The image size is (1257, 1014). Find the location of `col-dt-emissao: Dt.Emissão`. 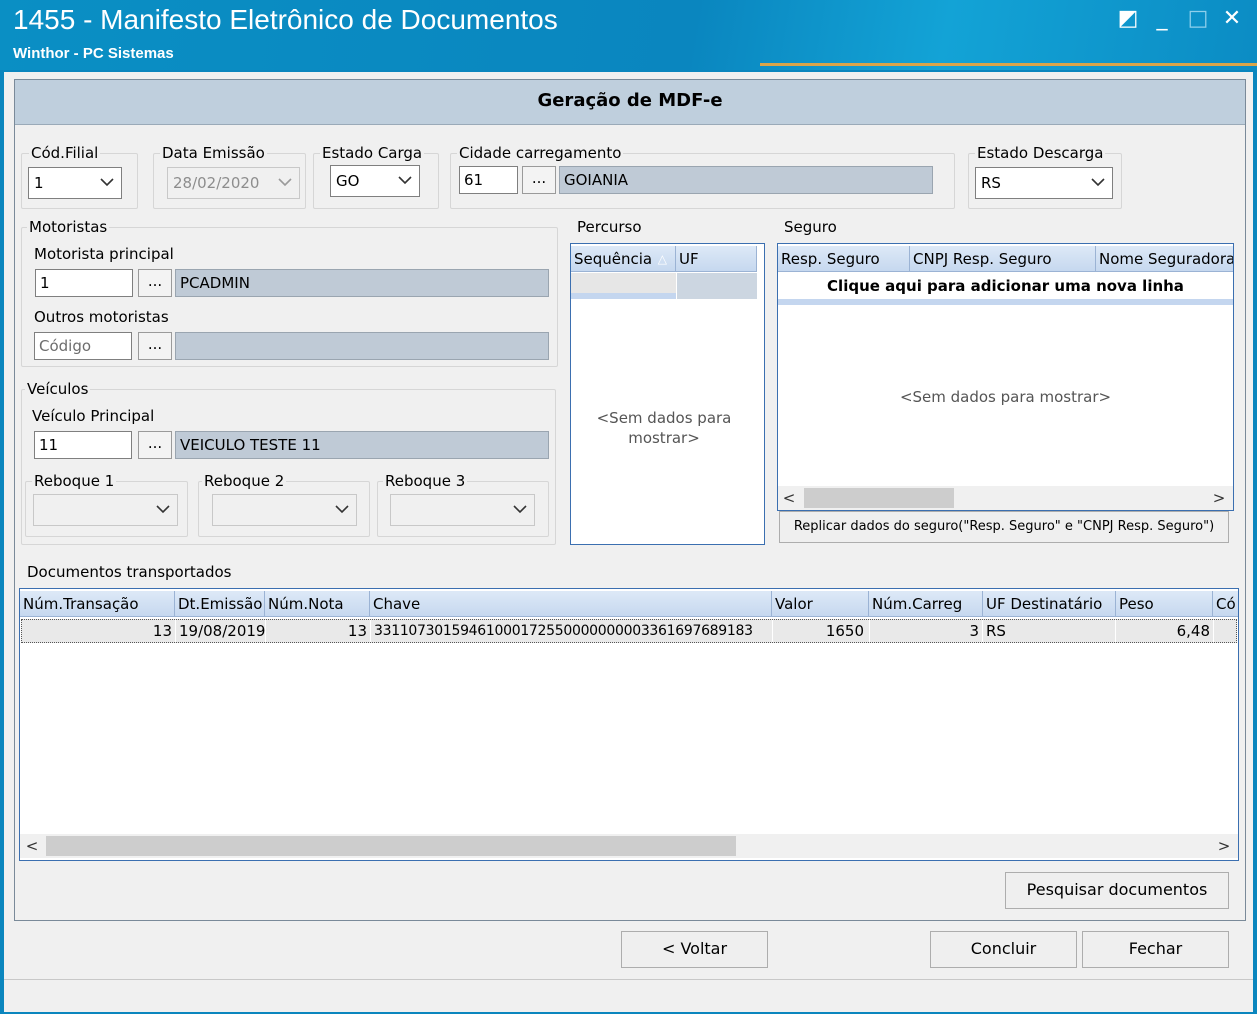

col-dt-emissao: Dt.Emissão is located at coordinates (220, 604).